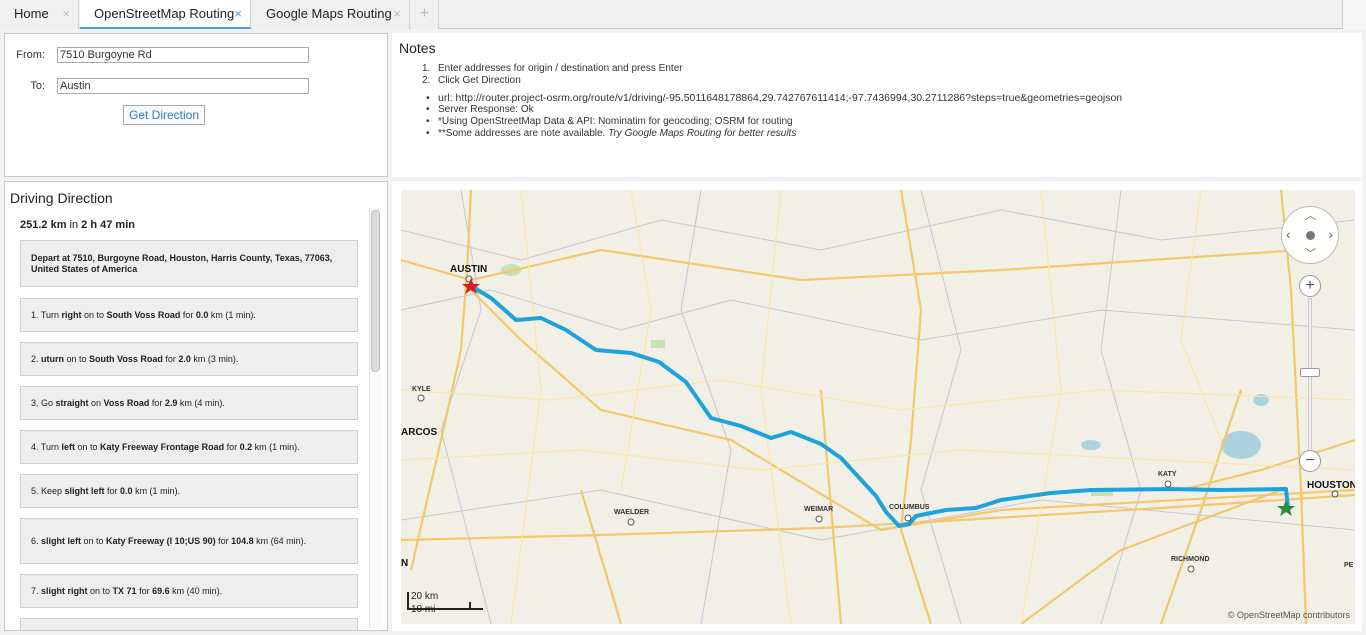  What do you see at coordinates (421, 389) in the screenshot?
I see `map-label-kyle: KYLE` at bounding box center [421, 389].